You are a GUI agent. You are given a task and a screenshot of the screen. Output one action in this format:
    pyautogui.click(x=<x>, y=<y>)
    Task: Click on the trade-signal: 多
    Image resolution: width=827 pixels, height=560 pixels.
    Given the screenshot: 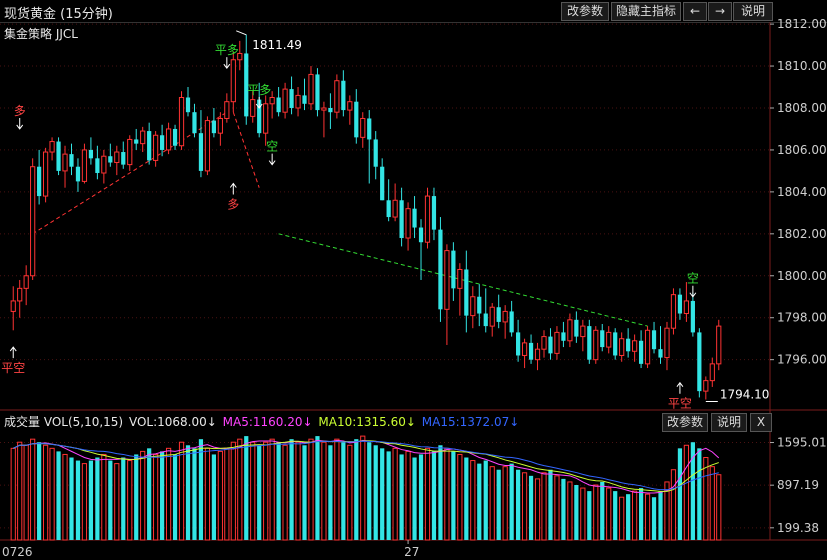 What is the action you would take?
    pyautogui.click(x=20, y=117)
    